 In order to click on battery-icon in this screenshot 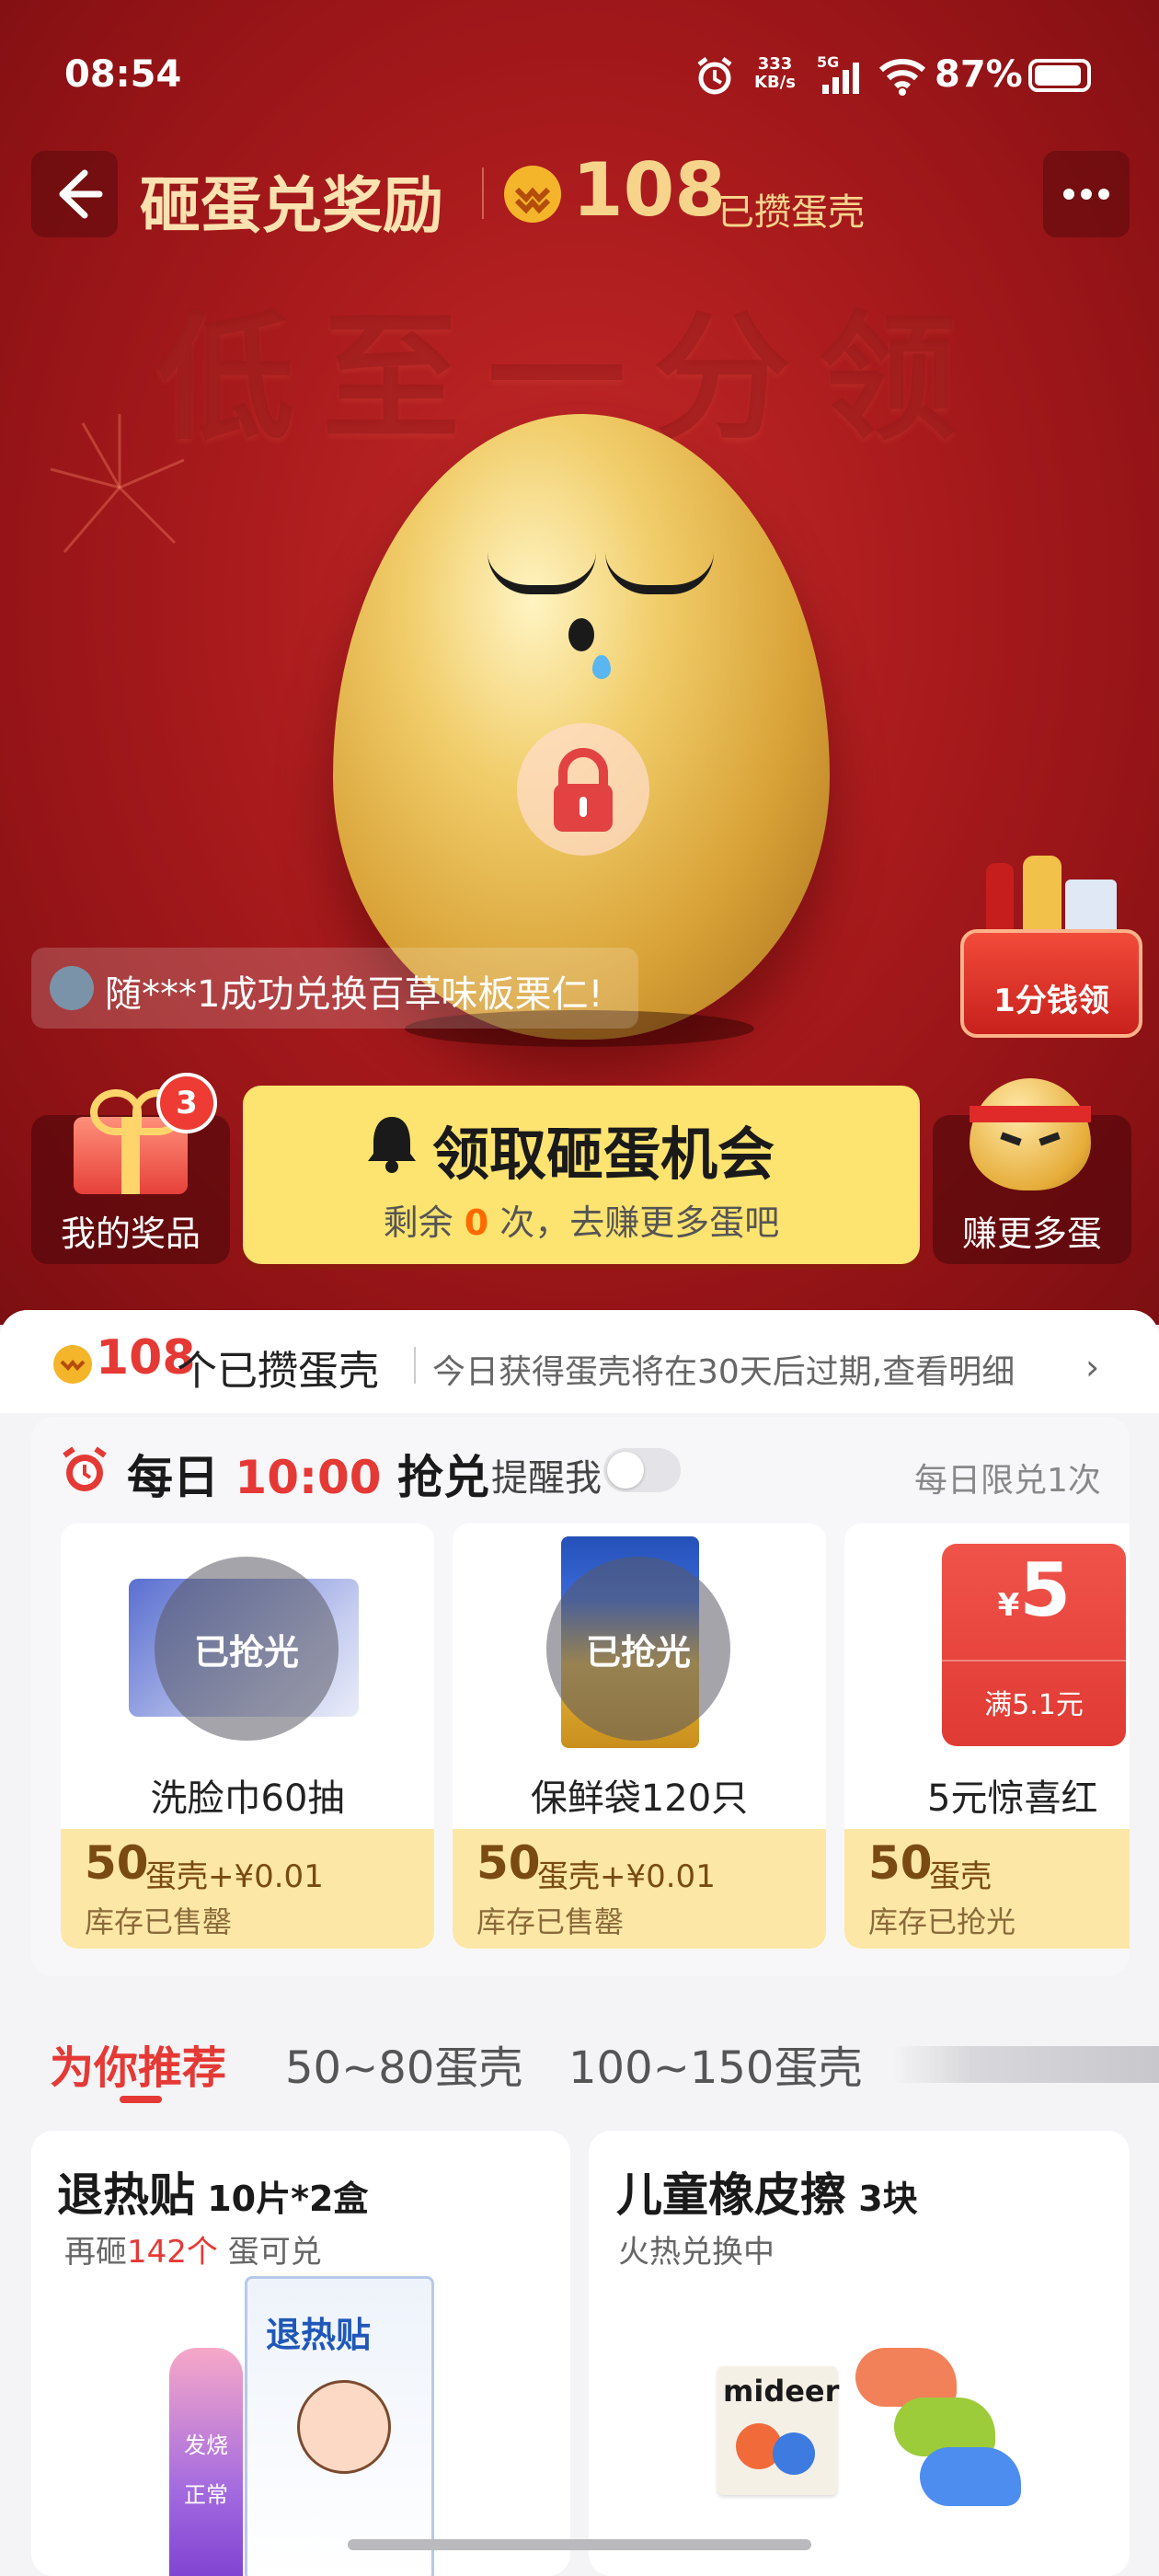, I will do `click(1059, 75)`.